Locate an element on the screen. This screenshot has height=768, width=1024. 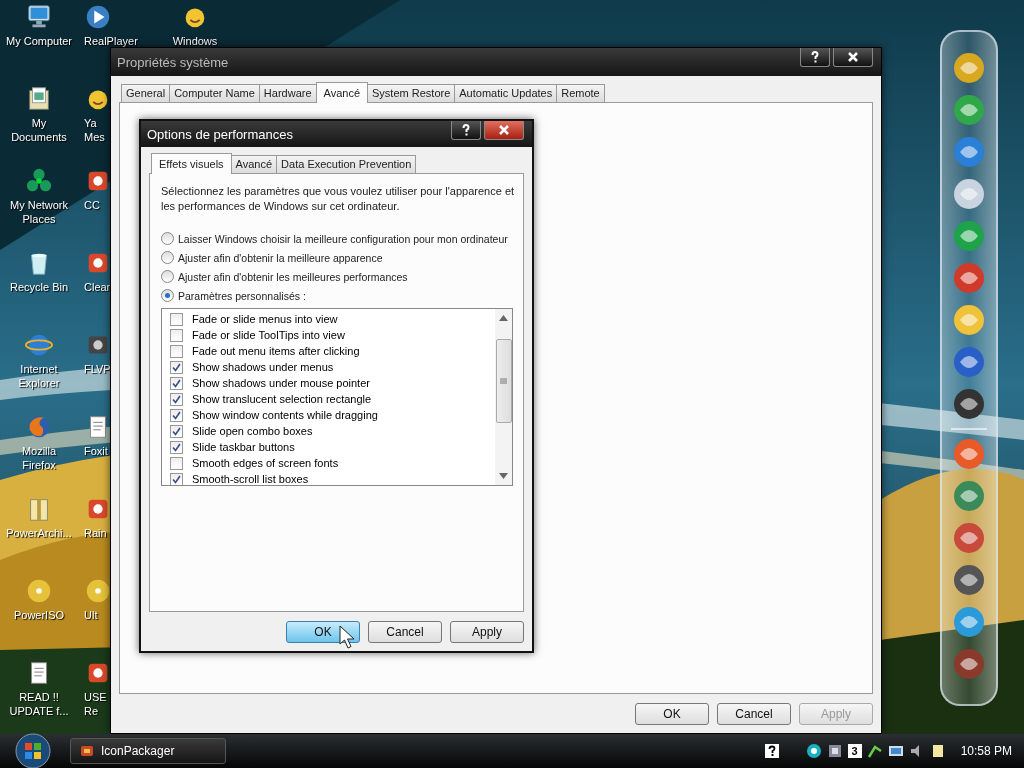
checkbox-label: Show shadows under mouse pointer is located at coordinates (281, 383).